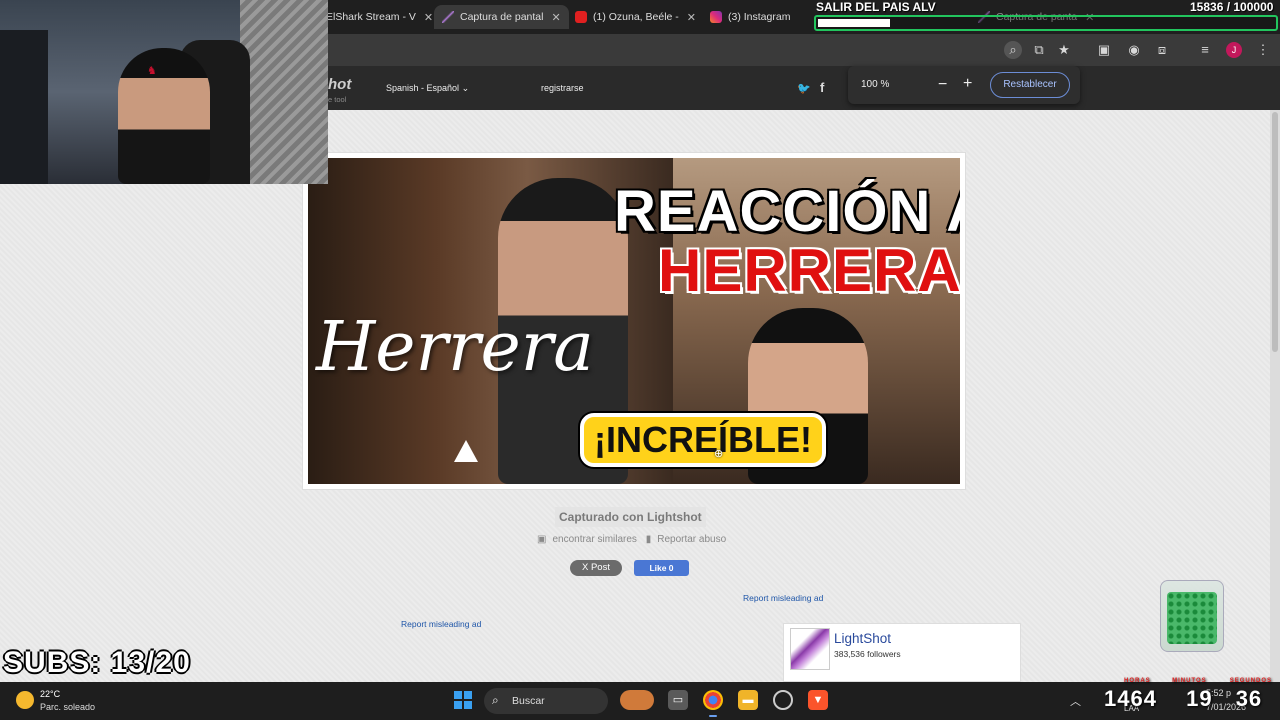 The image size is (1280, 720). Describe the element at coordinates (1064, 50) in the screenshot. I see `bookmark-star-icon: ★` at that location.